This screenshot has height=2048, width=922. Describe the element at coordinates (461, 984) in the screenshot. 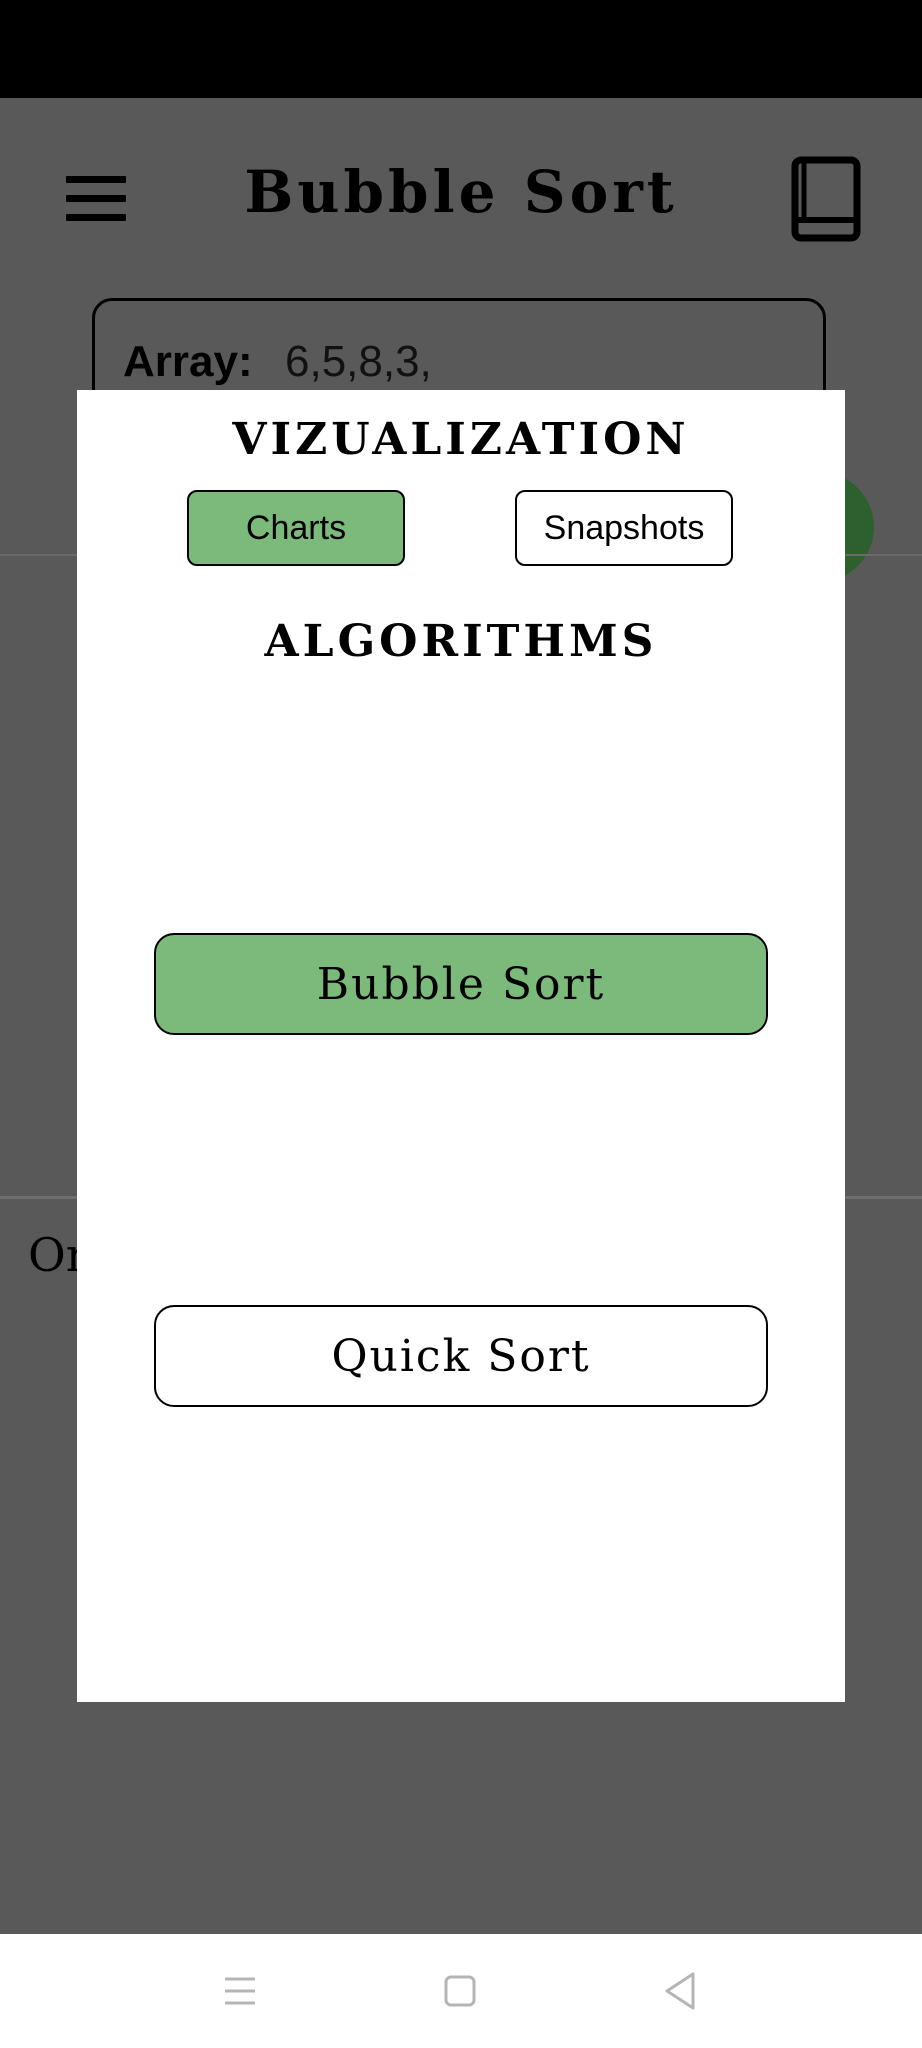

I see `bubble-sort-button: Bubble Sort` at that location.